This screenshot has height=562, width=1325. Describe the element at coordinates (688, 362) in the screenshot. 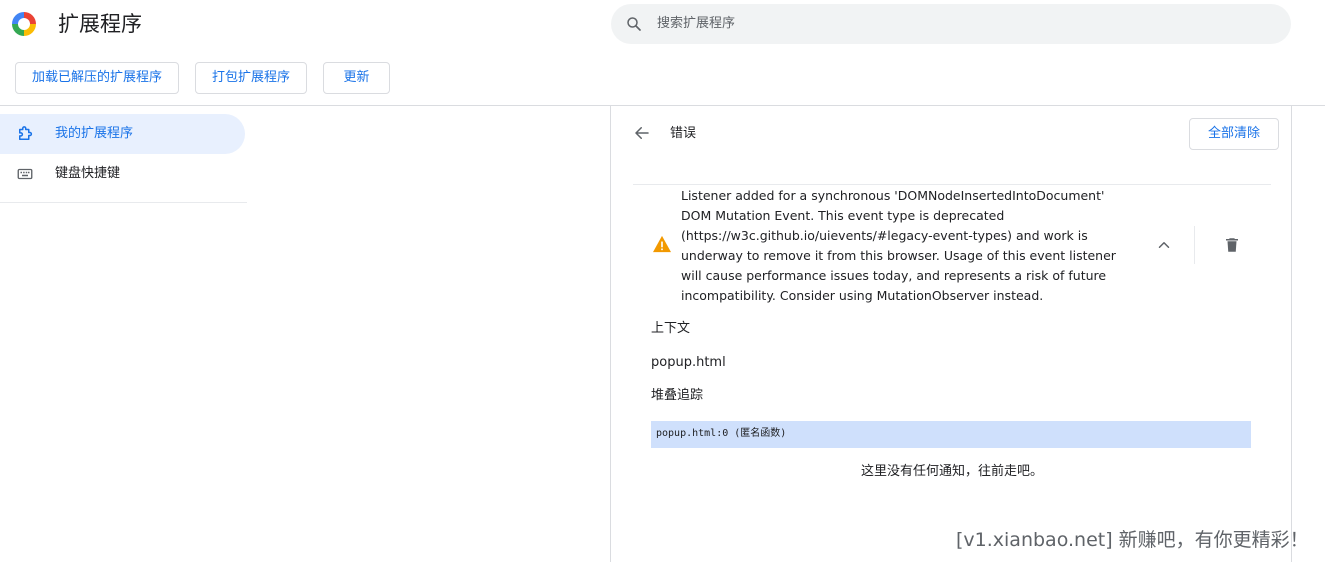

I see `context-value: popup.html` at that location.